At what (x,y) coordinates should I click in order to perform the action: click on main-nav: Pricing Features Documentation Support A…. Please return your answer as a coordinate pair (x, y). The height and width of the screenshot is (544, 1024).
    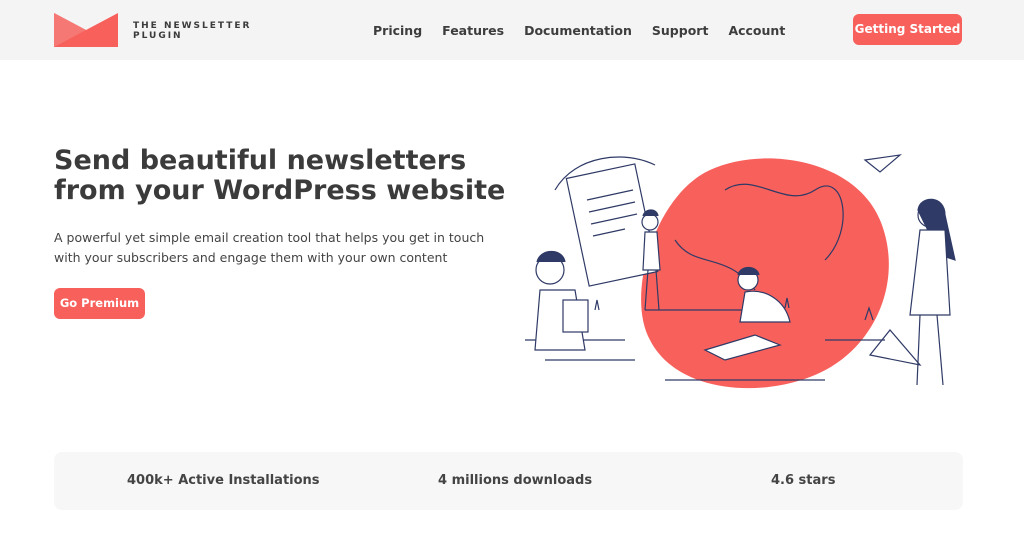
    Looking at the image, I should click on (589, 30).